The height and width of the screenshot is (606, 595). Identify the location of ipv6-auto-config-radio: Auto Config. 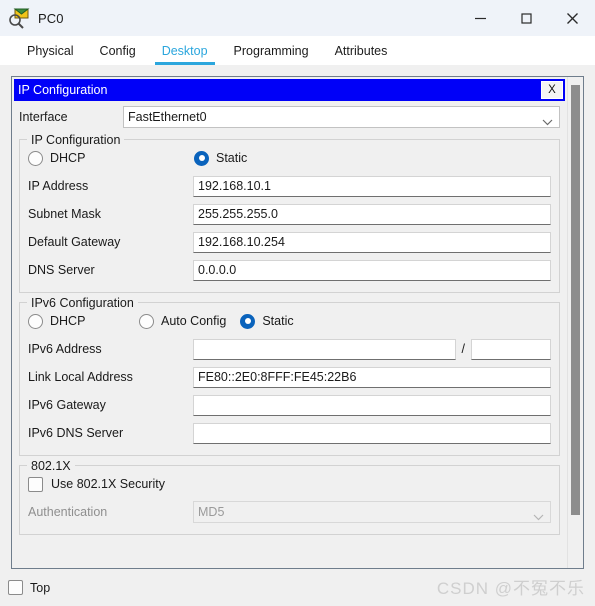
(183, 321).